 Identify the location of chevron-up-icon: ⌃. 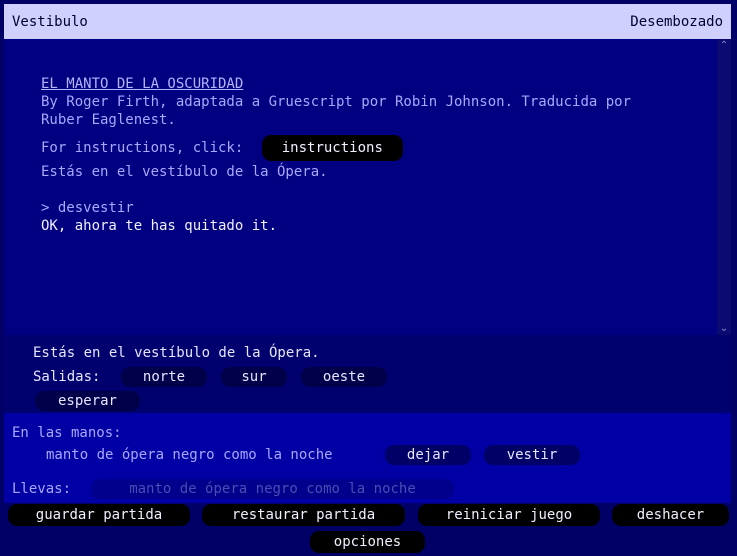
(724, 45).